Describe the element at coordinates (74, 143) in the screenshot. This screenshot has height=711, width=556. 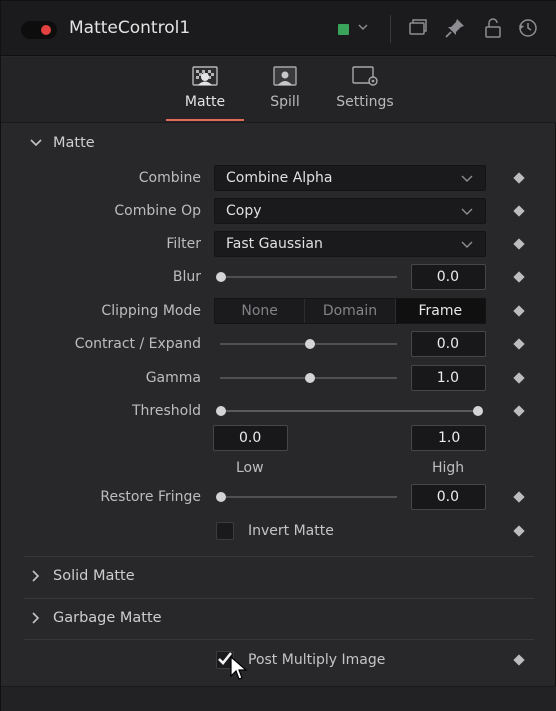
I see `section-matte-label: Matte` at that location.